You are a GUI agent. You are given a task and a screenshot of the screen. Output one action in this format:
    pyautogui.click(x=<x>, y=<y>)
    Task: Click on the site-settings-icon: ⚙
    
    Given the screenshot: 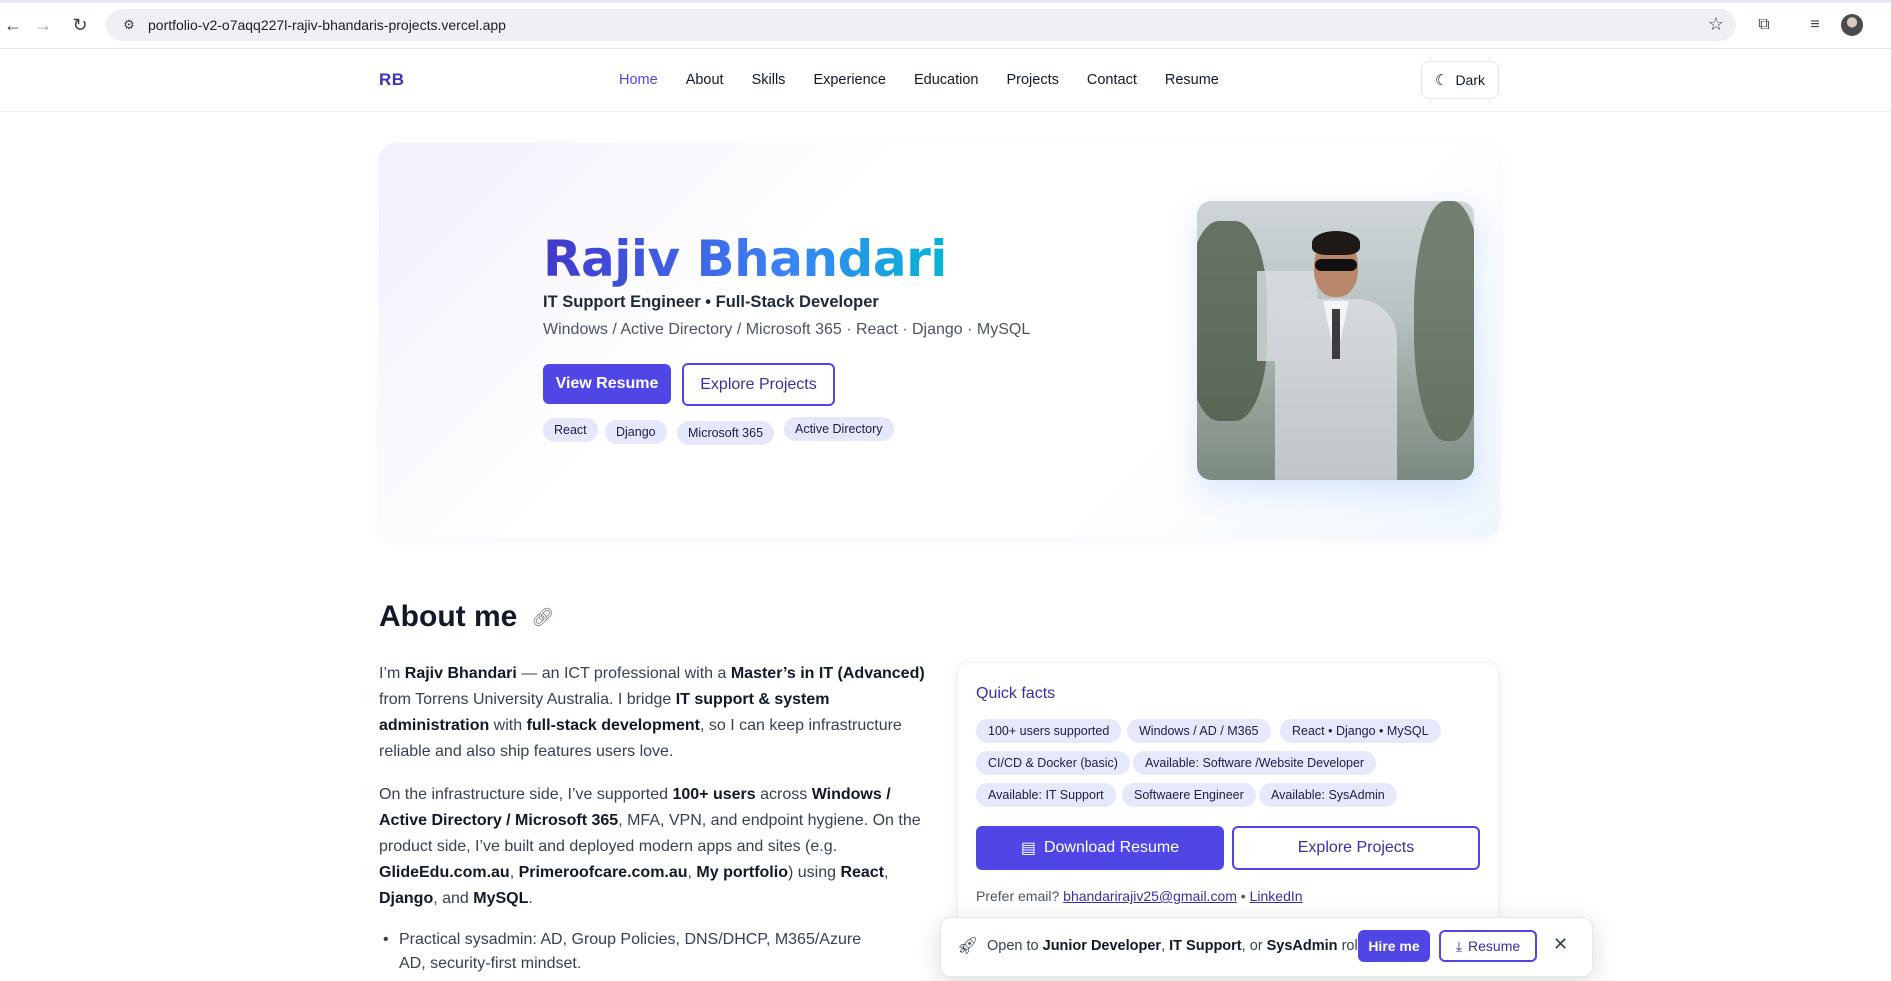 What is the action you would take?
    pyautogui.click(x=129, y=25)
    